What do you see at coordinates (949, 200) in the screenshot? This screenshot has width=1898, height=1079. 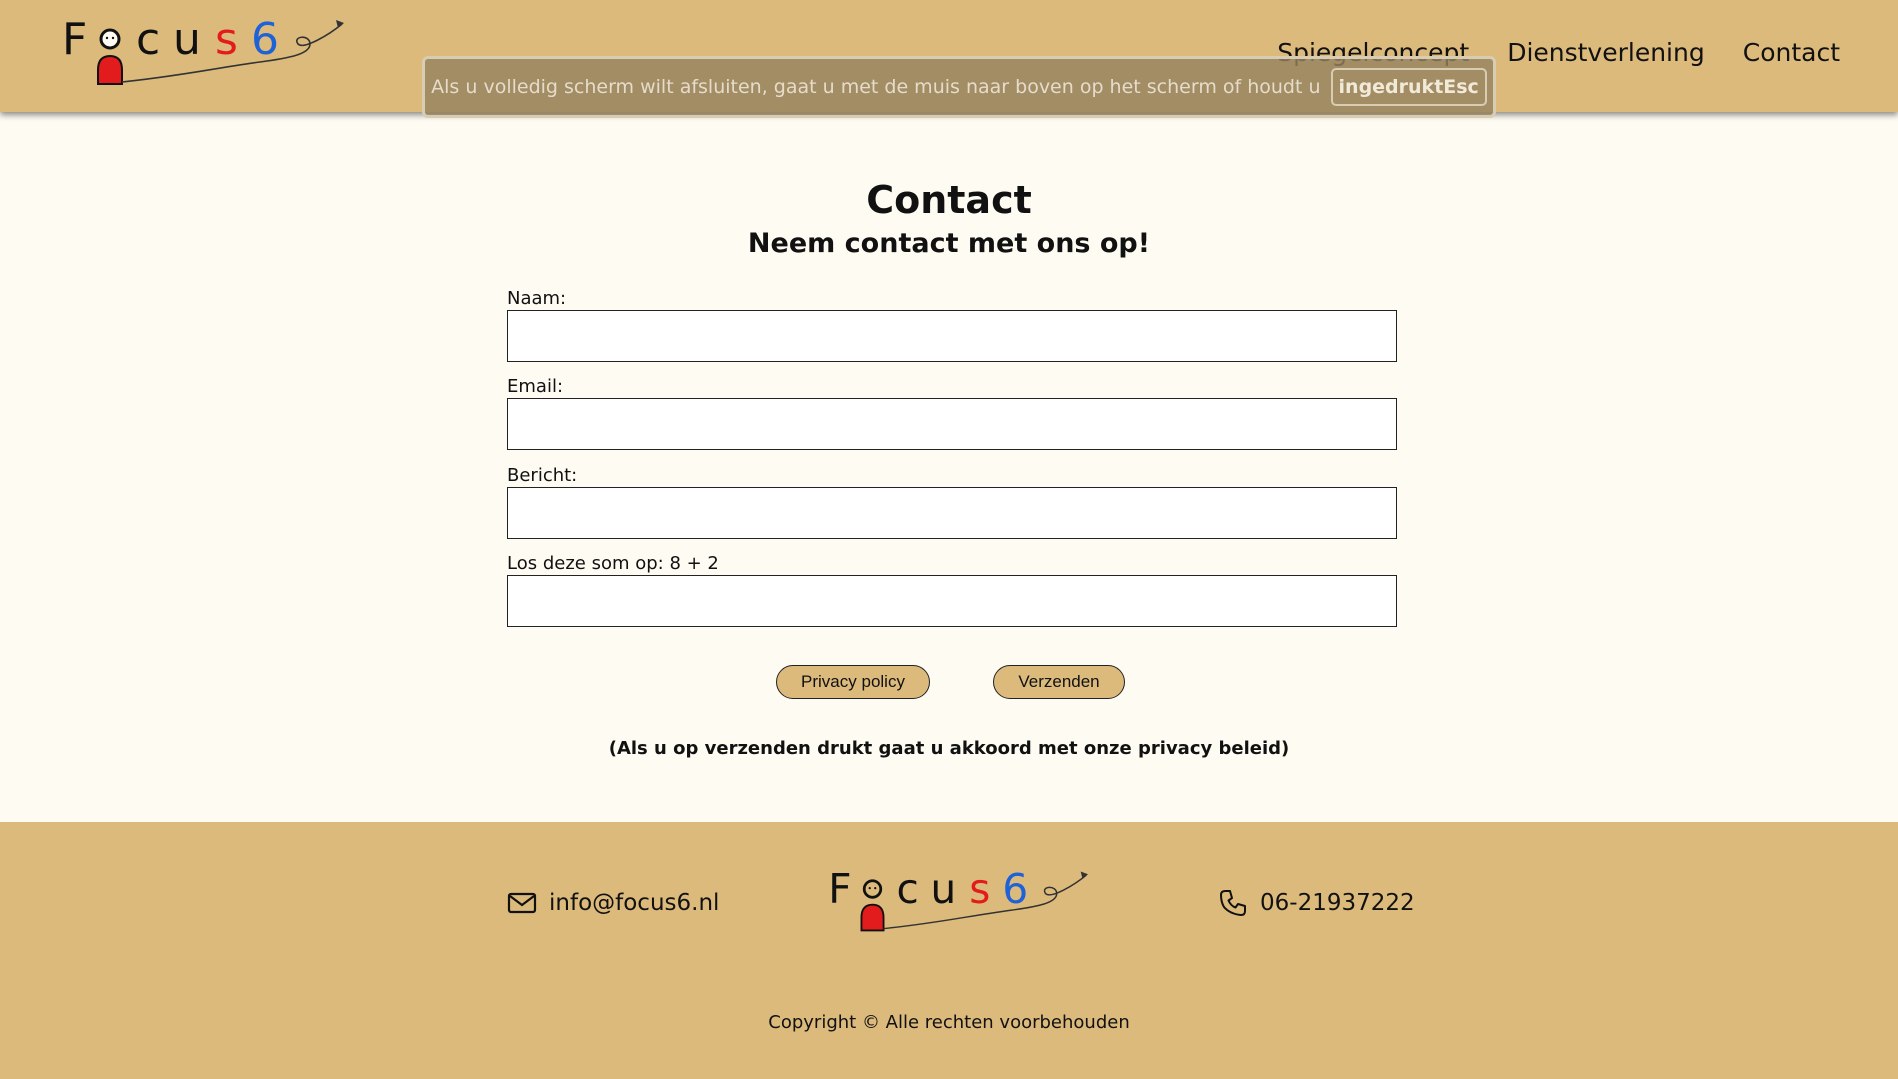 I see `page-title: Contact` at bounding box center [949, 200].